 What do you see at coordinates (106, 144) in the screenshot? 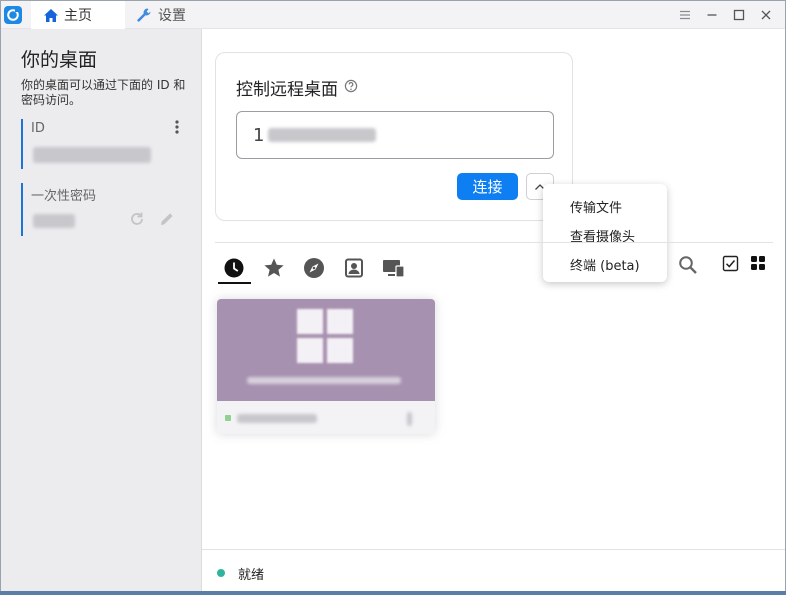
I see `id-block: ID` at bounding box center [106, 144].